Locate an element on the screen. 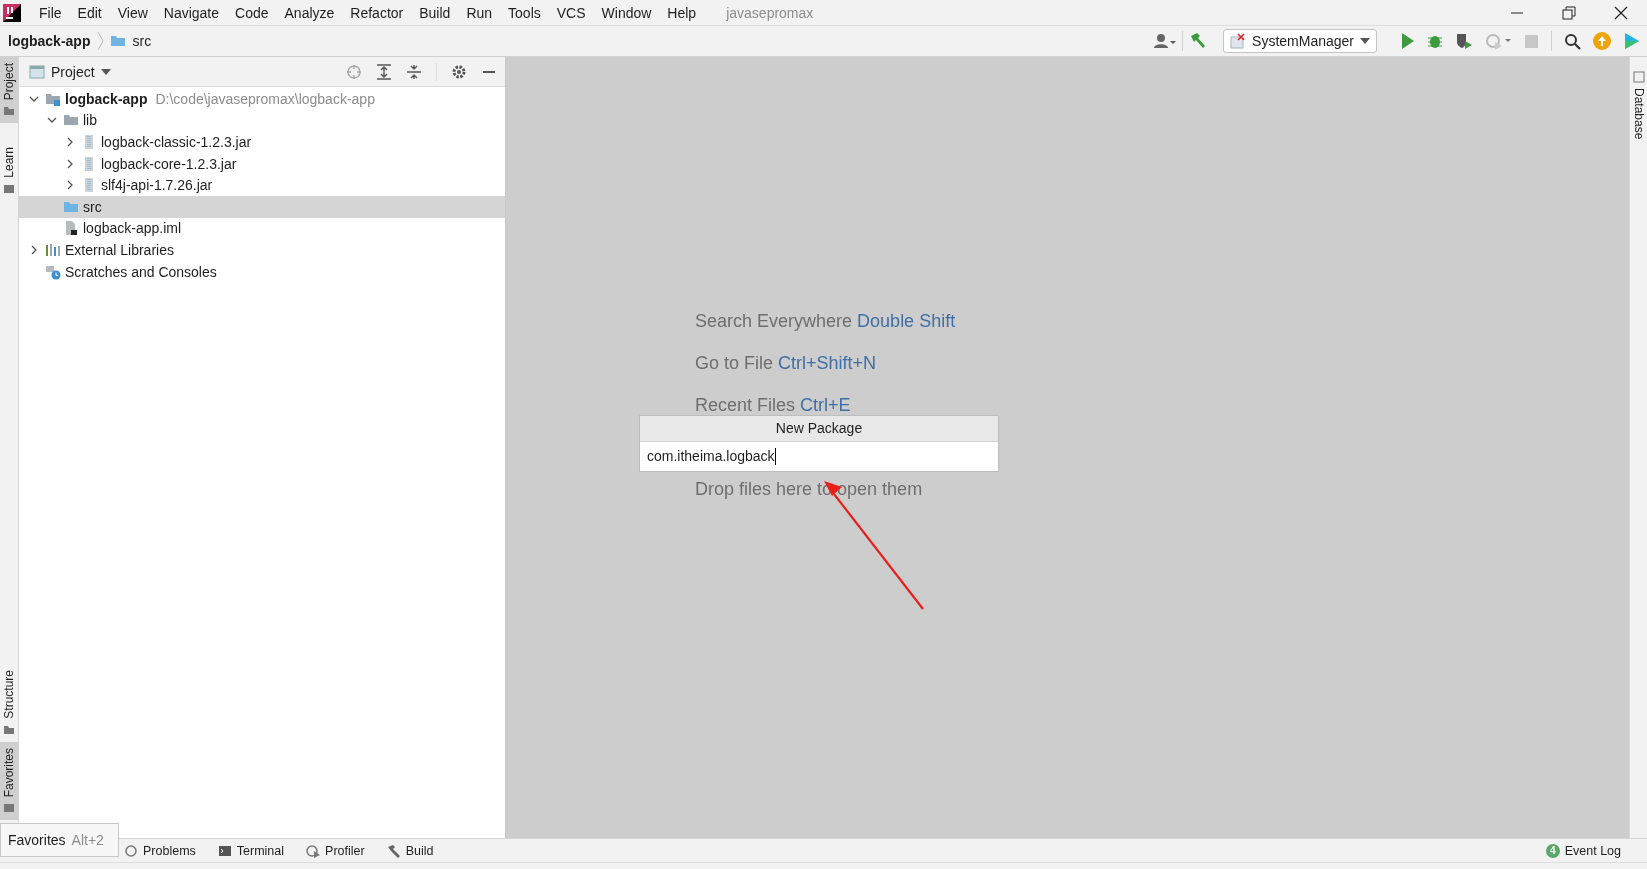  run-icon is located at coordinates (1407, 41).